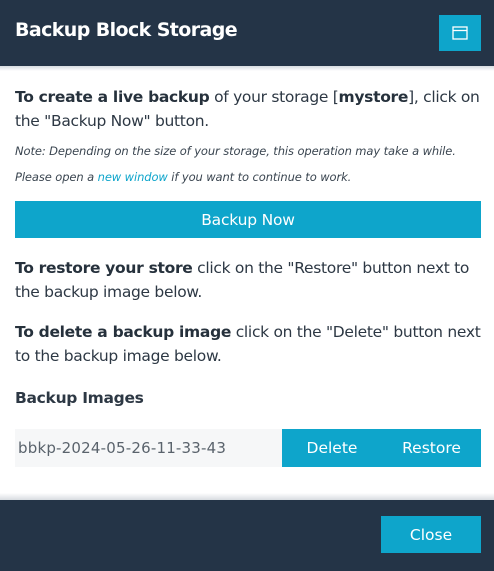 The width and height of the screenshot is (494, 571). Describe the element at coordinates (247, 33) in the screenshot. I see `dialog-header: Backup Block Storage` at that location.